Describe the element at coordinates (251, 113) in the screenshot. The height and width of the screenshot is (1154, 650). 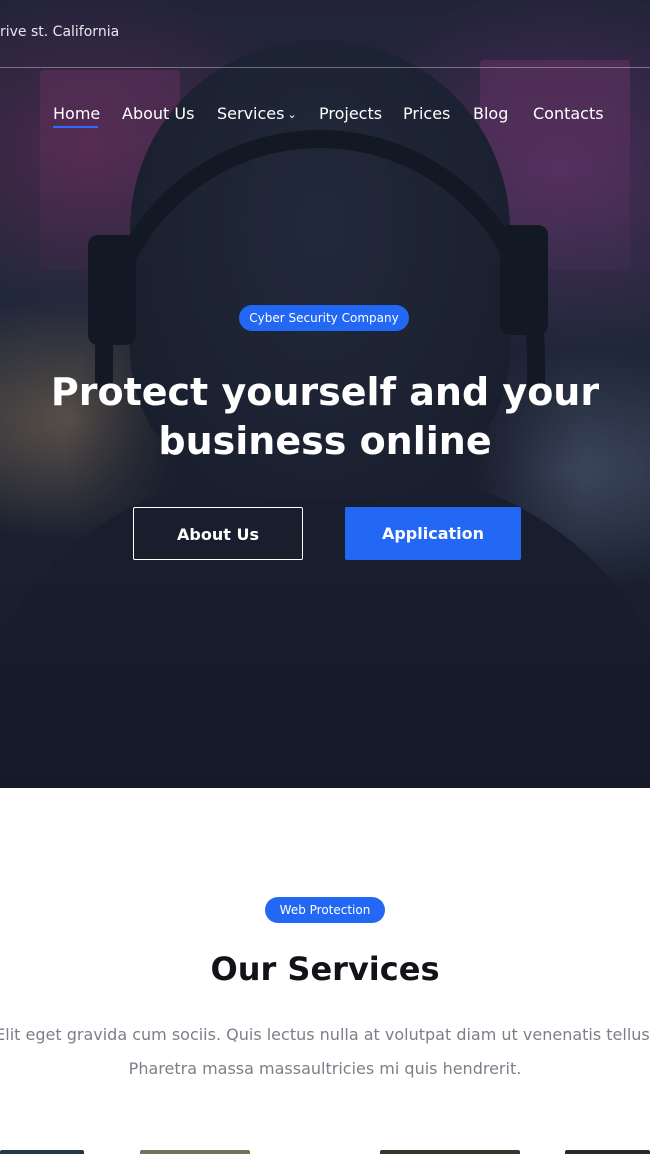
I see `nav-item-services-label: Services` at that location.